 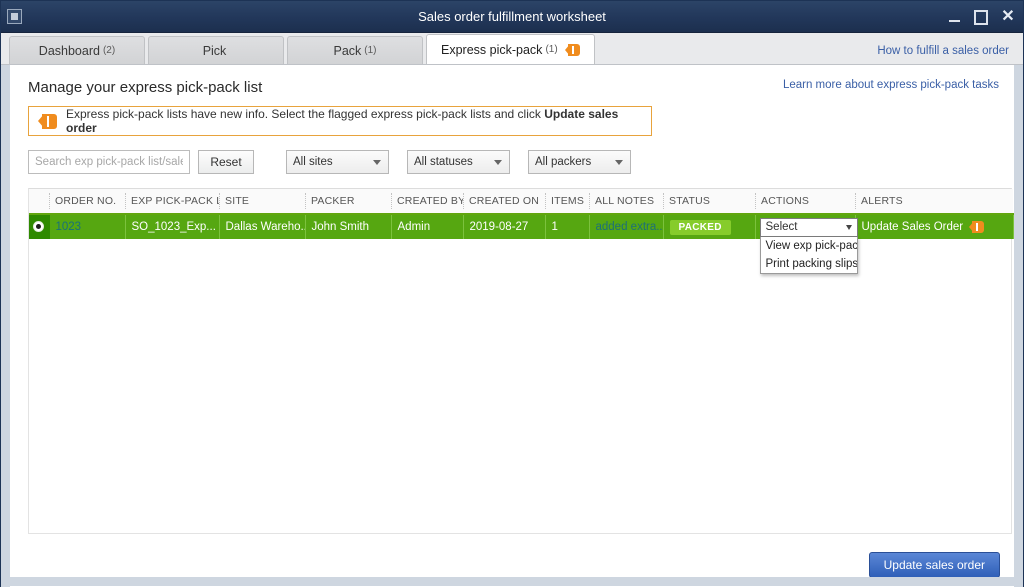 What do you see at coordinates (313, 162) in the screenshot?
I see `site-filter-value: All sites` at bounding box center [313, 162].